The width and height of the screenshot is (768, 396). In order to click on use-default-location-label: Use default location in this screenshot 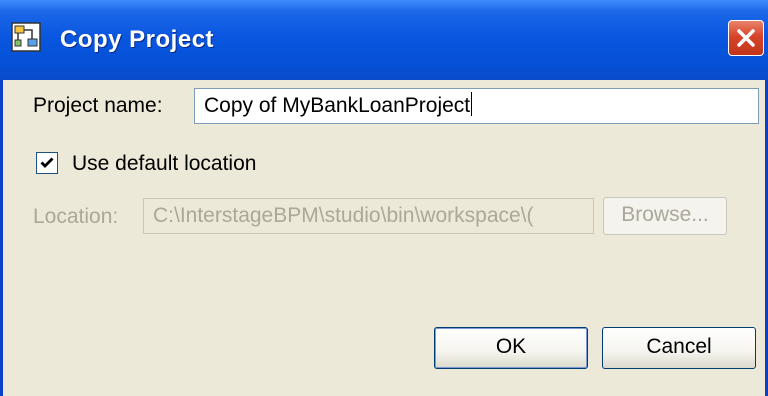, I will do `click(164, 164)`.